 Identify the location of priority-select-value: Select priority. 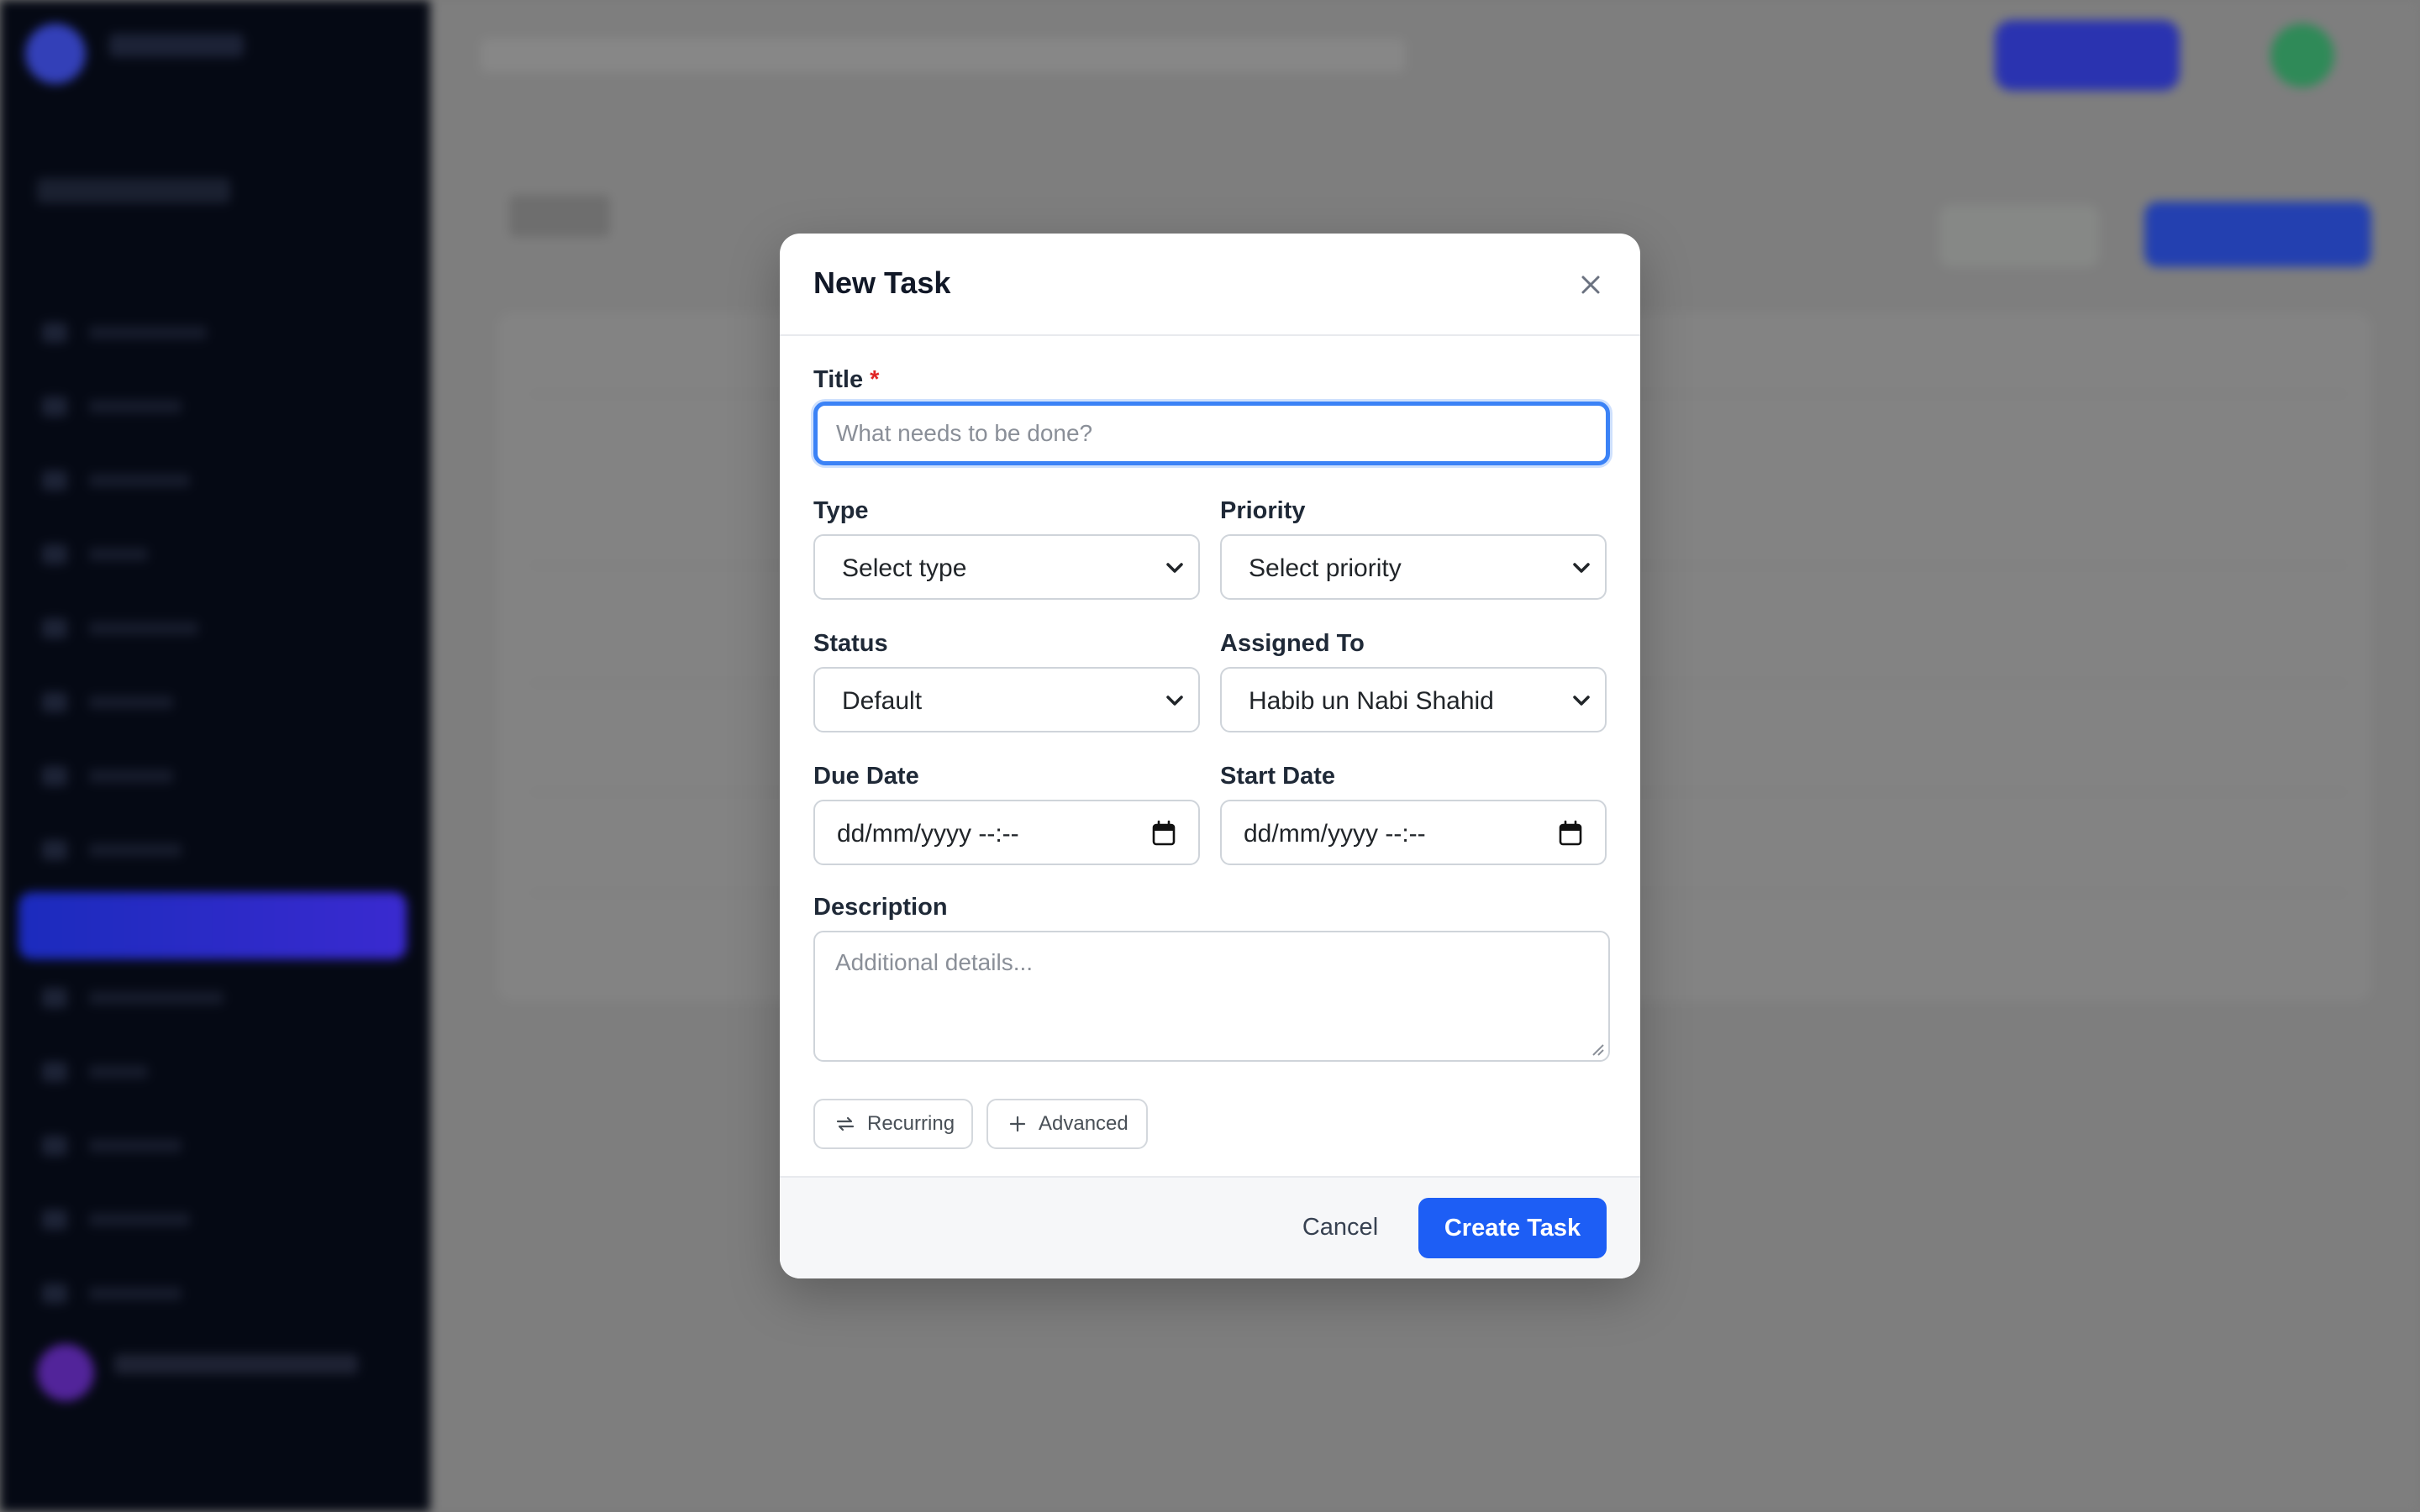
(1325, 568).